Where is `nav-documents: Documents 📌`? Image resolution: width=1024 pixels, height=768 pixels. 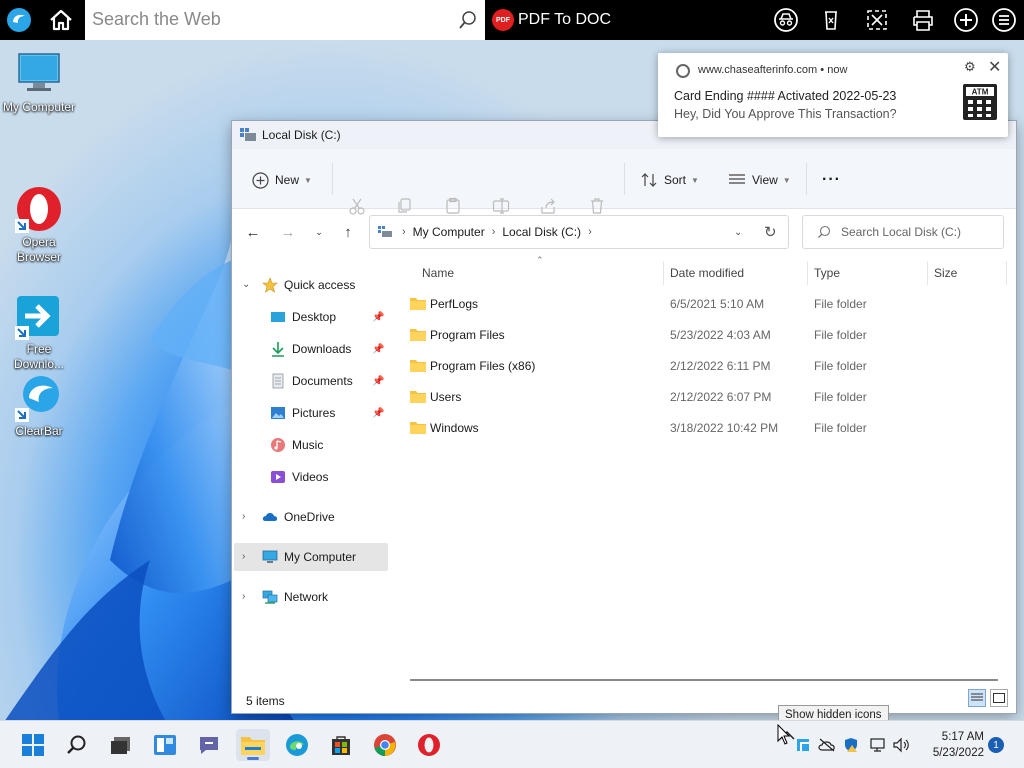 nav-documents: Documents 📌 is located at coordinates (331, 381).